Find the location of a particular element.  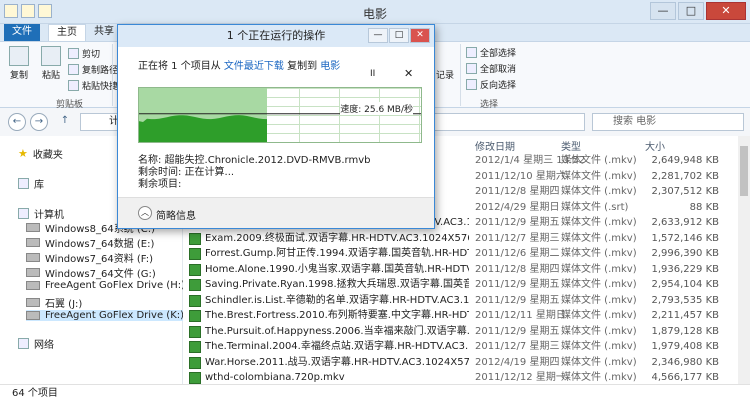

network-icon is located at coordinates (23, 343).